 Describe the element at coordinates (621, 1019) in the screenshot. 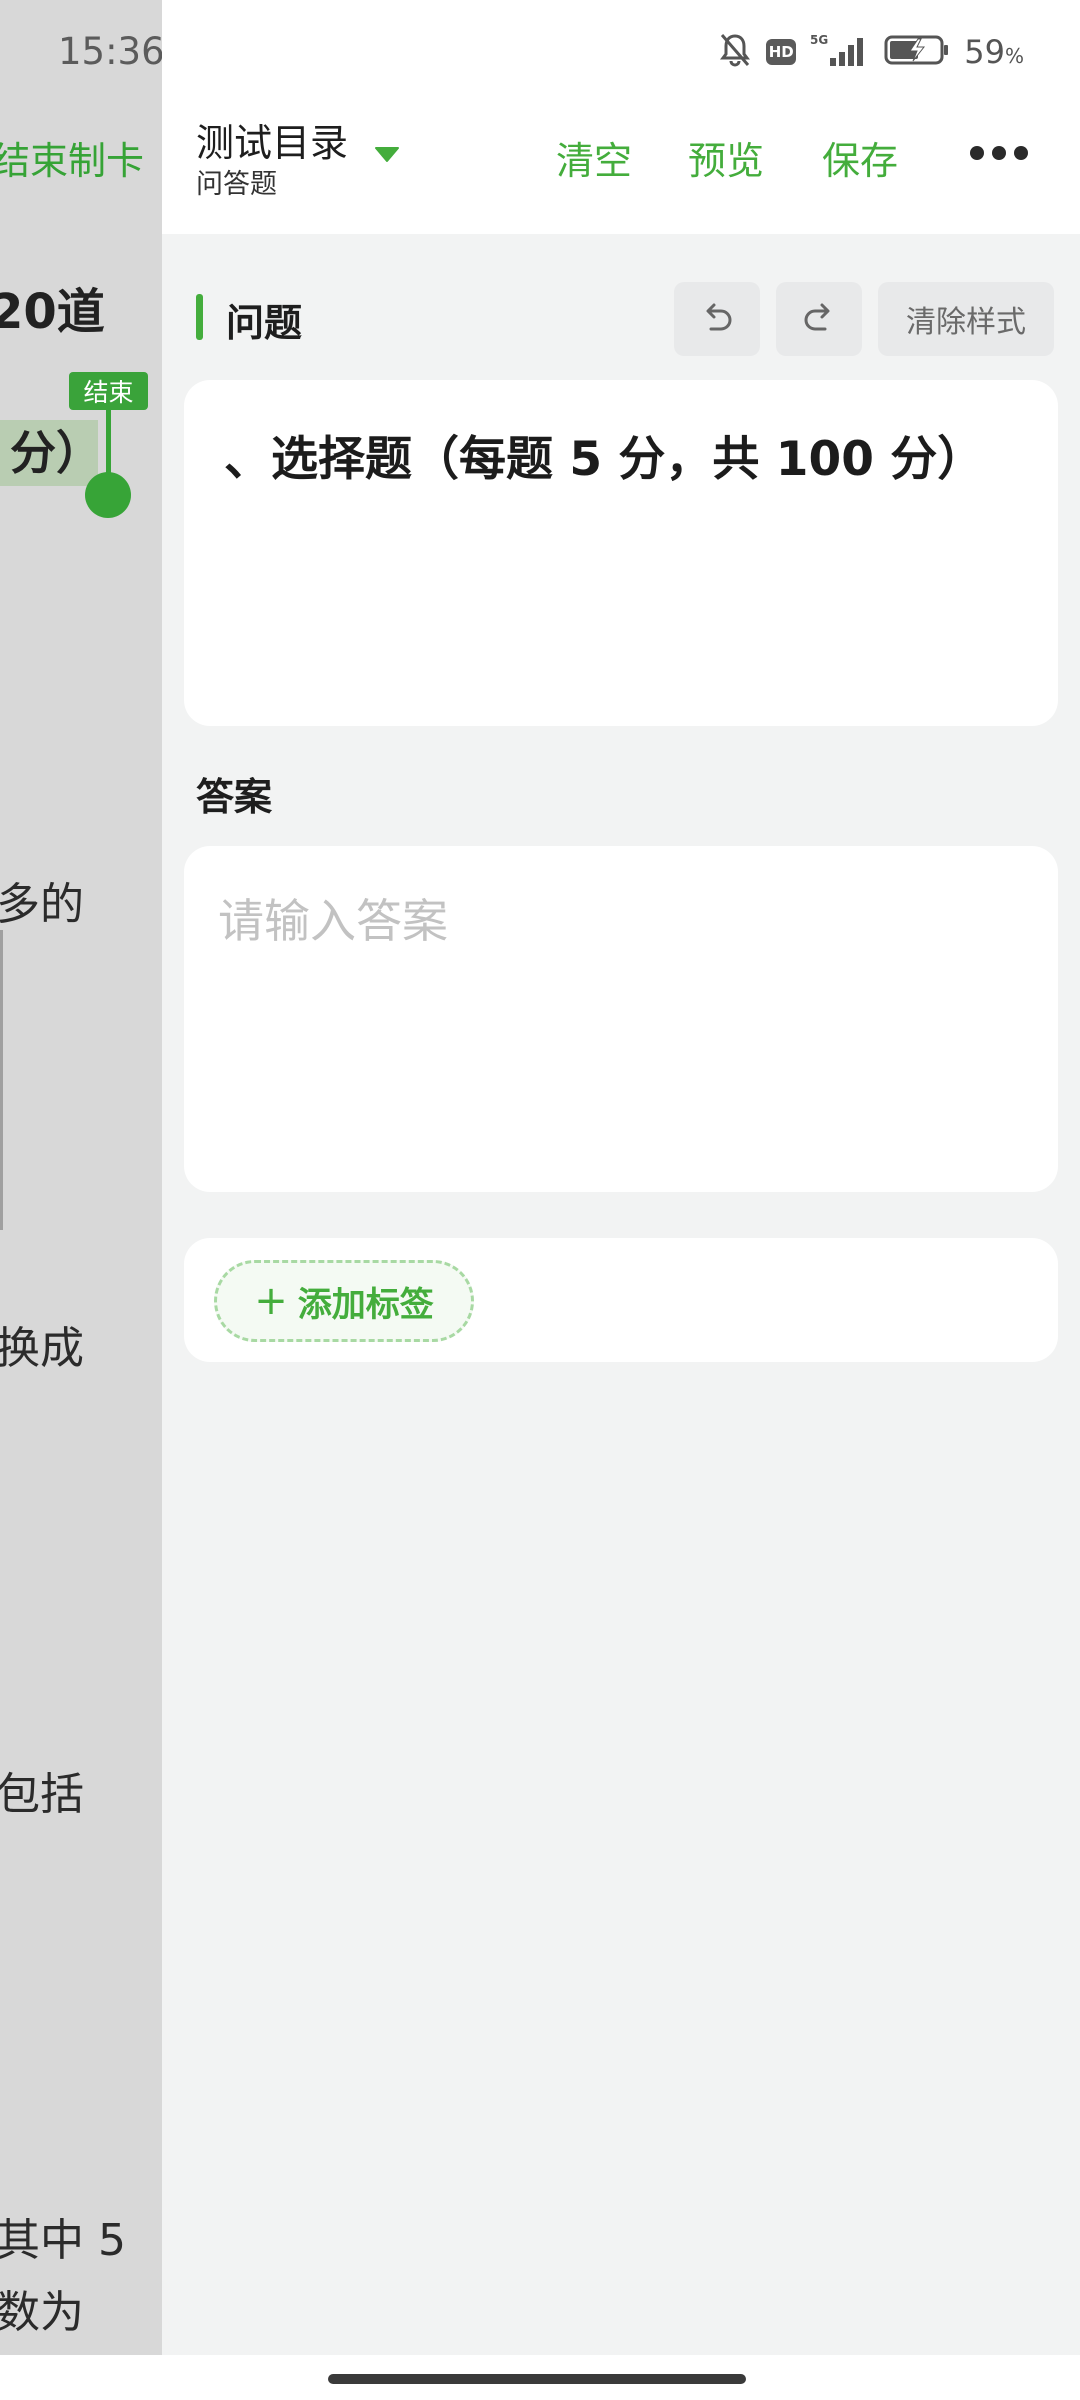

I see `answer-card` at that location.